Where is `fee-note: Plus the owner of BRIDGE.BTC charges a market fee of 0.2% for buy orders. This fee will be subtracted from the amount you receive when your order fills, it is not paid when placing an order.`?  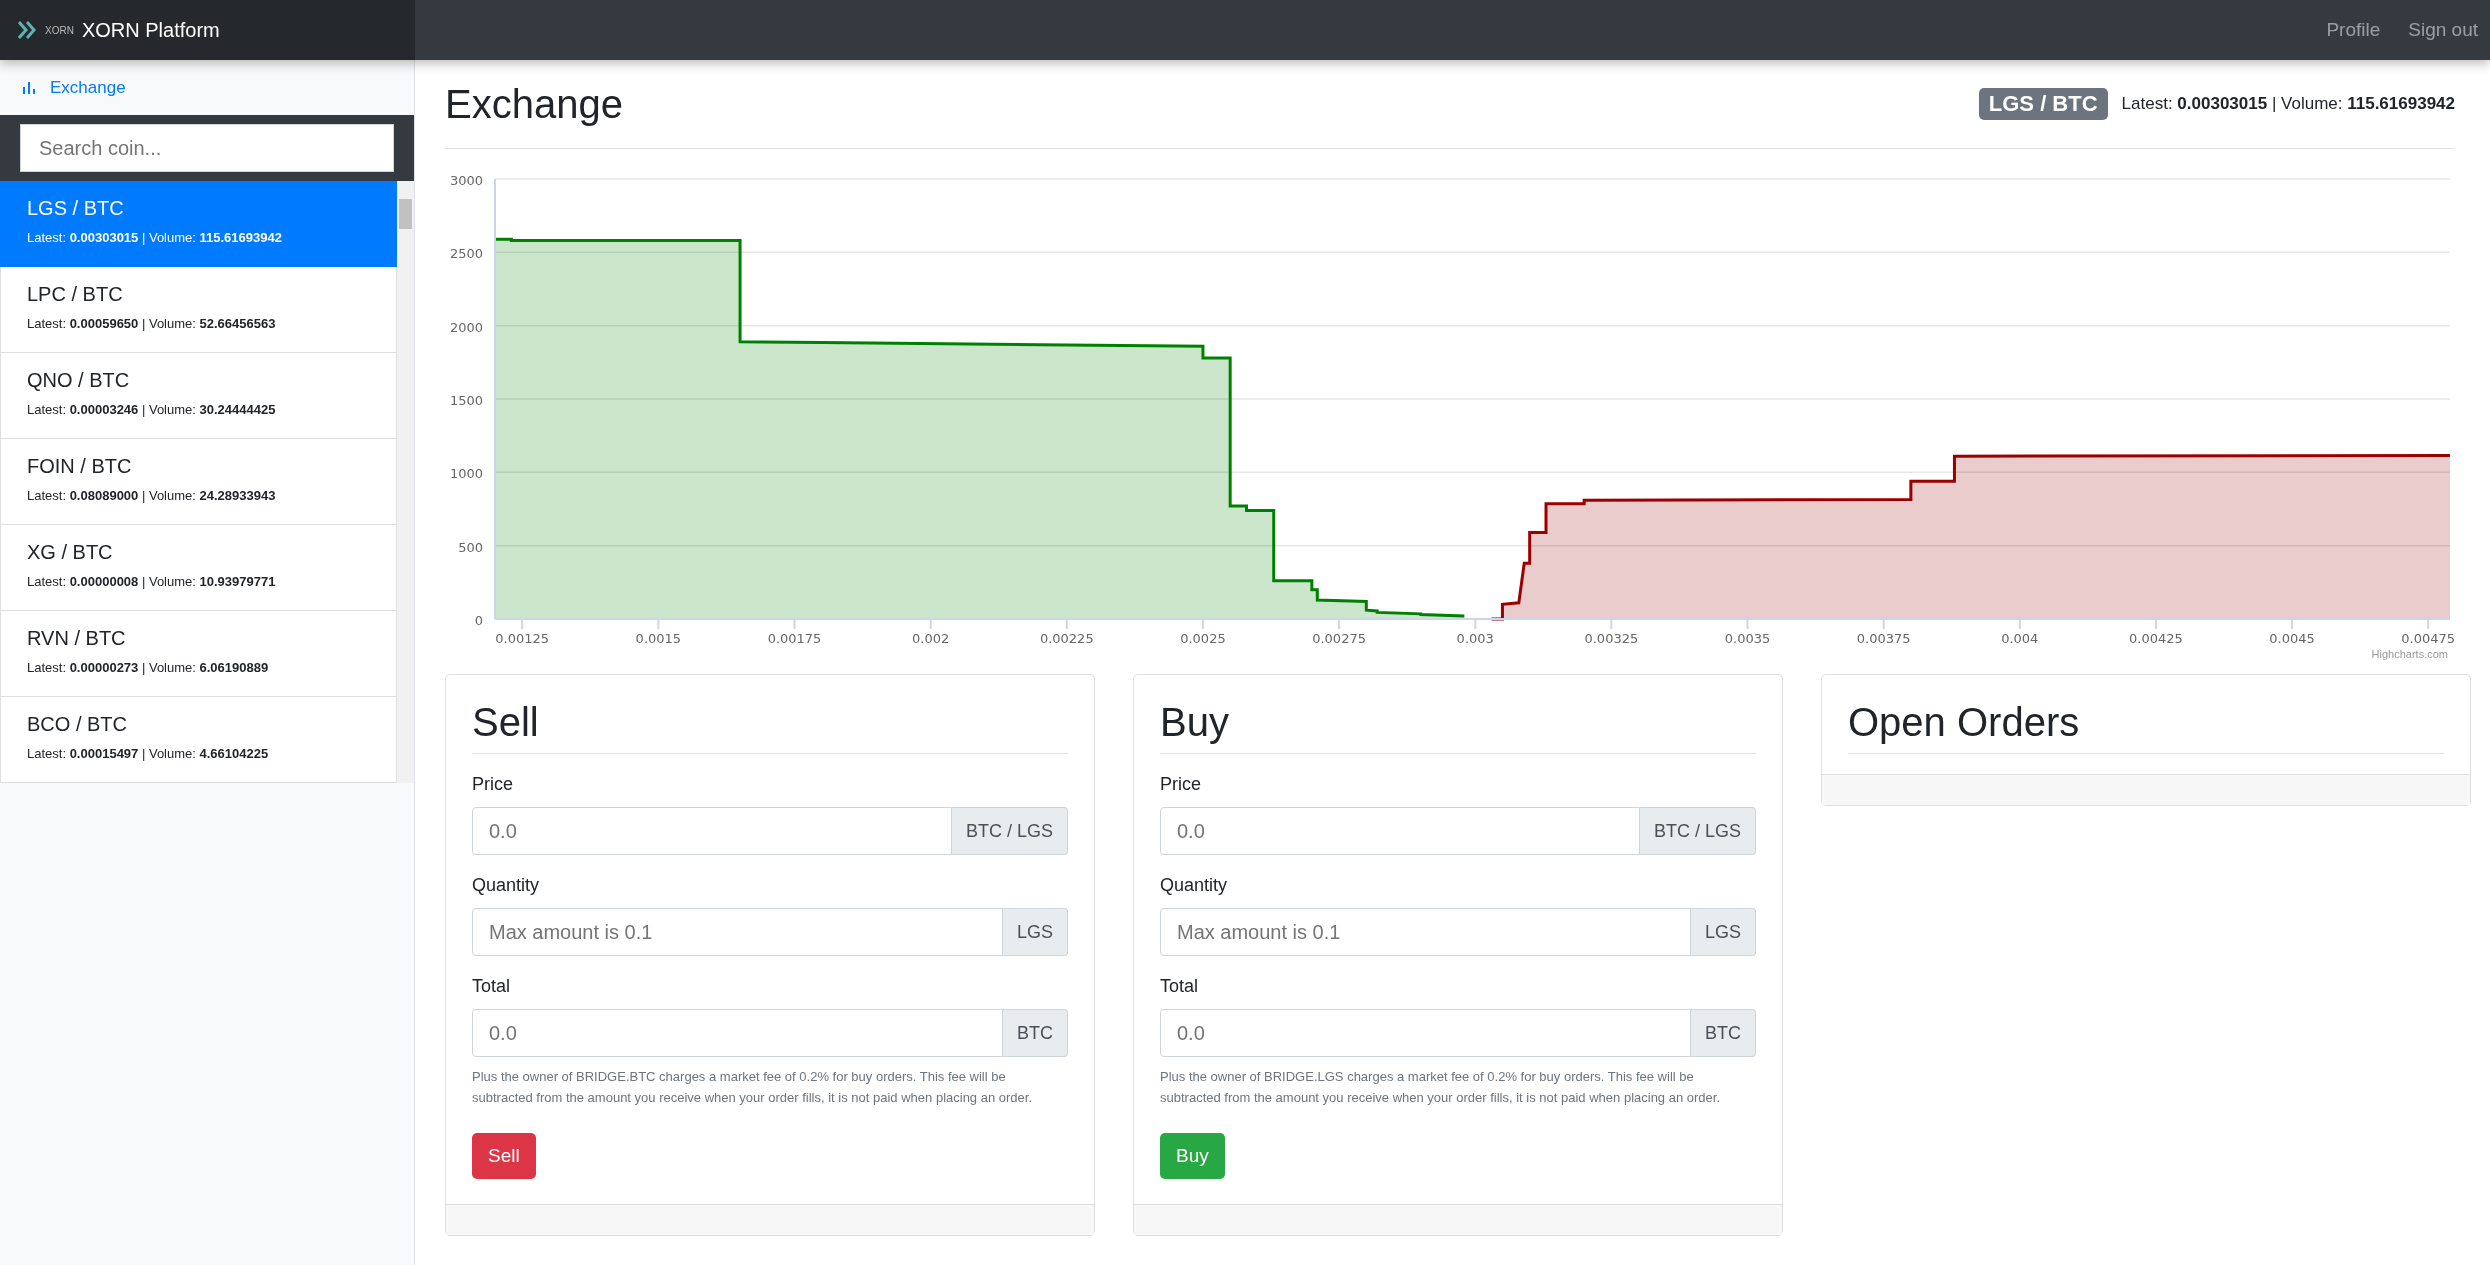
fee-note: Plus the owner of BRIDGE.BTC charges a market fee of 0.2% for buy orders. This fee will be subtracted from the amount you receive when your order fills, it is not paid when placing an order. is located at coordinates (753, 1087).